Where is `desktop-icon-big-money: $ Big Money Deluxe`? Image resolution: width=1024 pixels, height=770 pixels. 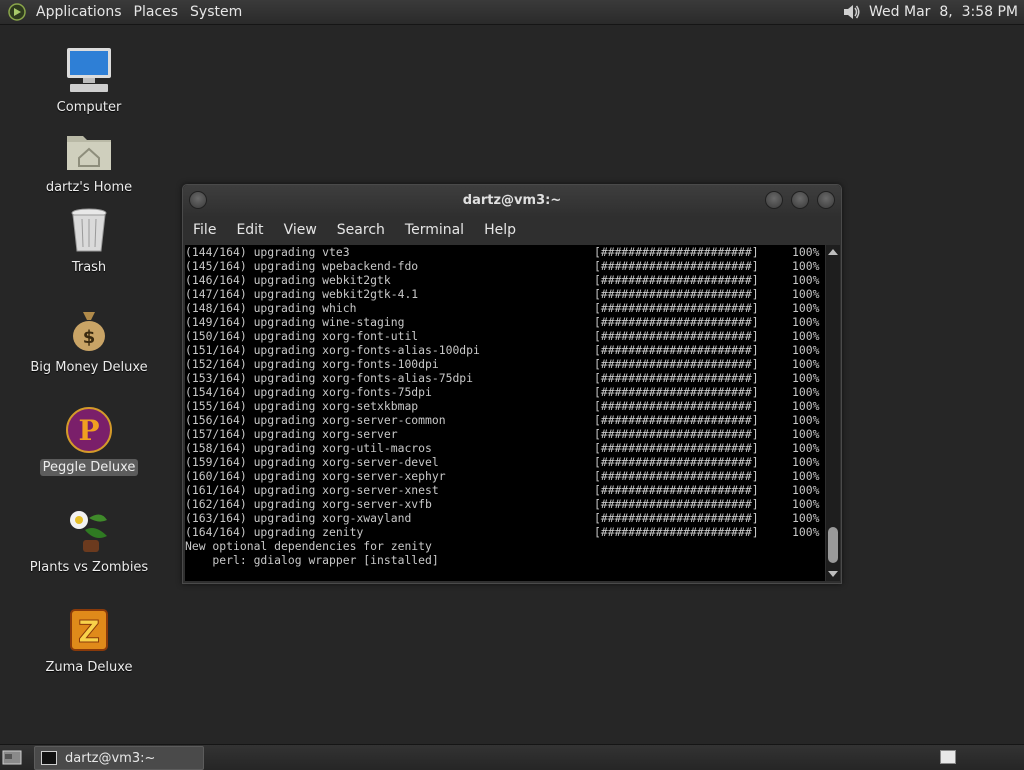 desktop-icon-big-money: $ Big Money Deluxe is located at coordinates (89, 340).